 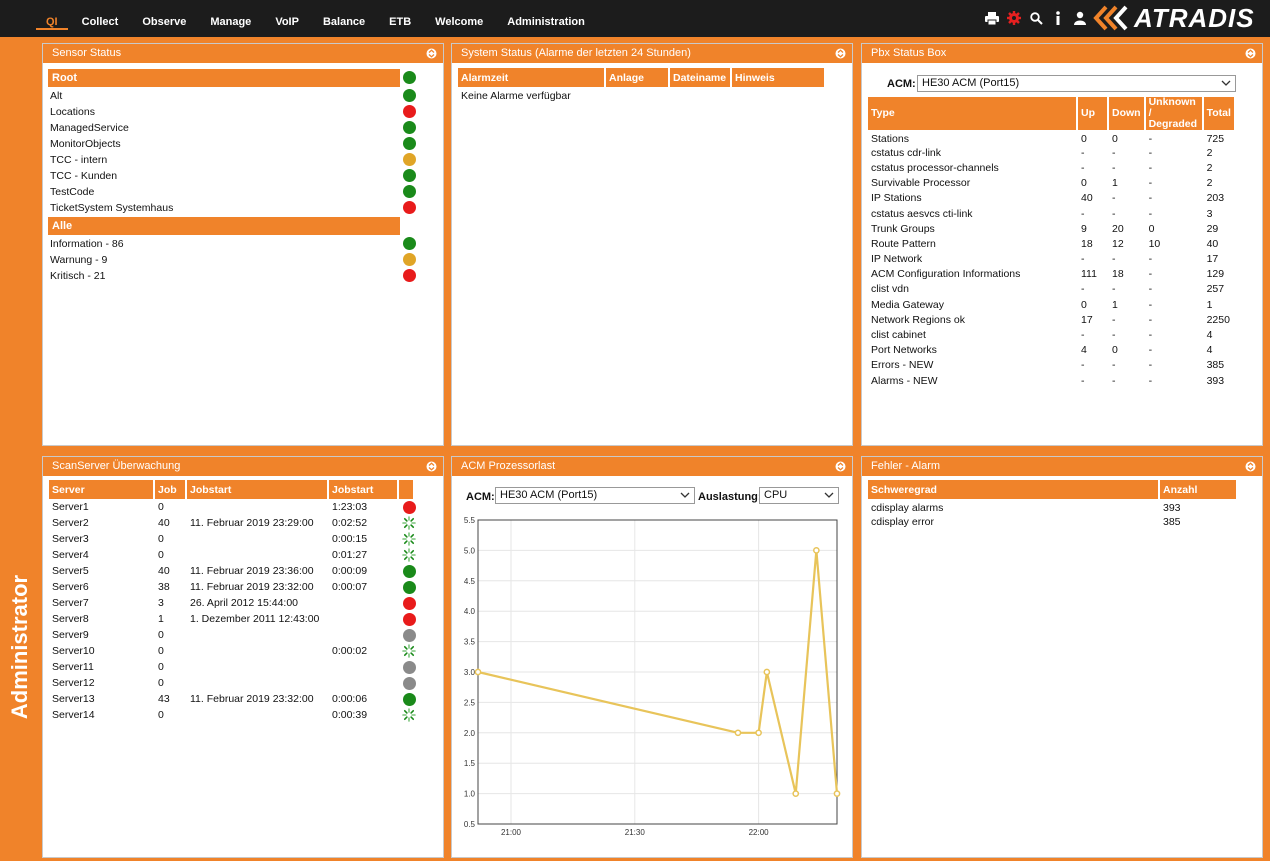 What do you see at coordinates (1080, 18) in the screenshot?
I see `user-icon` at bounding box center [1080, 18].